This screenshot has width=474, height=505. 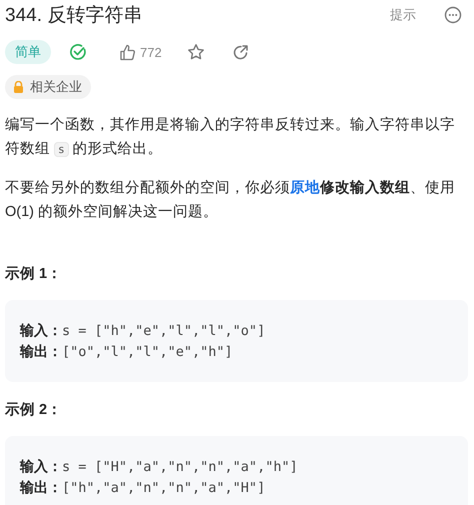 I want to click on description-text: 不要给另外的数组分配额外的空间，你必须原地修改输入数组、使用 O(1) 的额外空间解决这一问题。, so click(x=230, y=200).